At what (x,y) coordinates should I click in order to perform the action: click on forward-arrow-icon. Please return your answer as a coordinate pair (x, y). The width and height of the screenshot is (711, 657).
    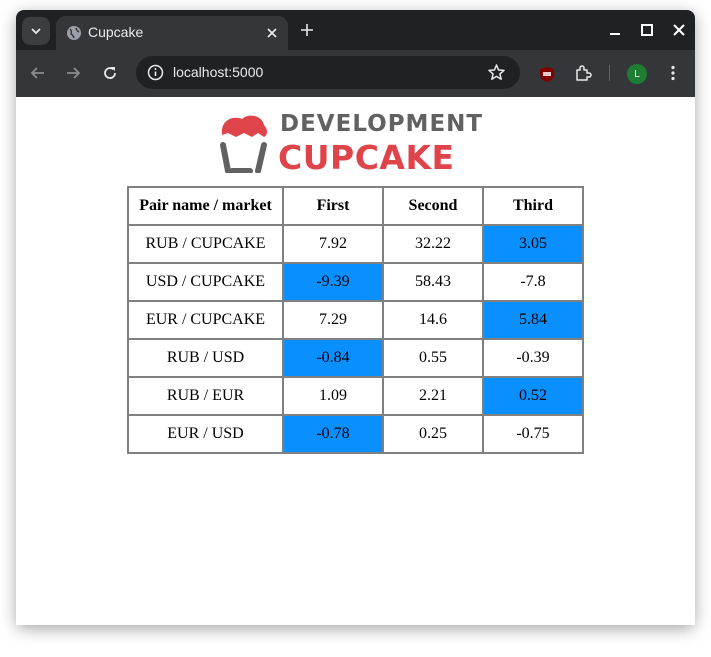
    Looking at the image, I should click on (73, 73).